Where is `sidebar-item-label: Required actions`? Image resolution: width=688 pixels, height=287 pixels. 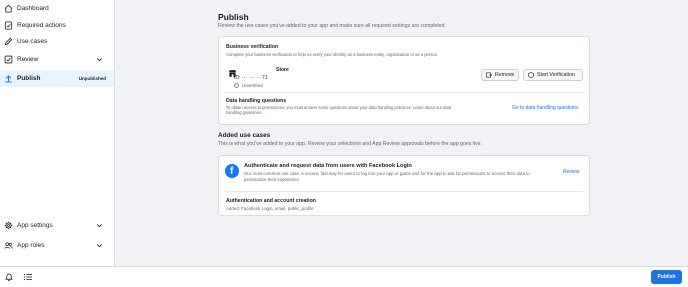 sidebar-item-label: Required actions is located at coordinates (41, 25).